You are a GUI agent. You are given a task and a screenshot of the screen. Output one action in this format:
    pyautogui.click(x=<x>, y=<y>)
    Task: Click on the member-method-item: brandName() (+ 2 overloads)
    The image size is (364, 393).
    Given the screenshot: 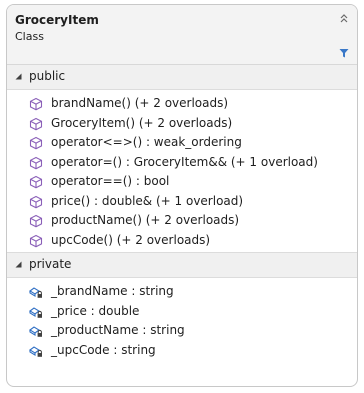 What is the action you would take?
    pyautogui.click(x=182, y=104)
    